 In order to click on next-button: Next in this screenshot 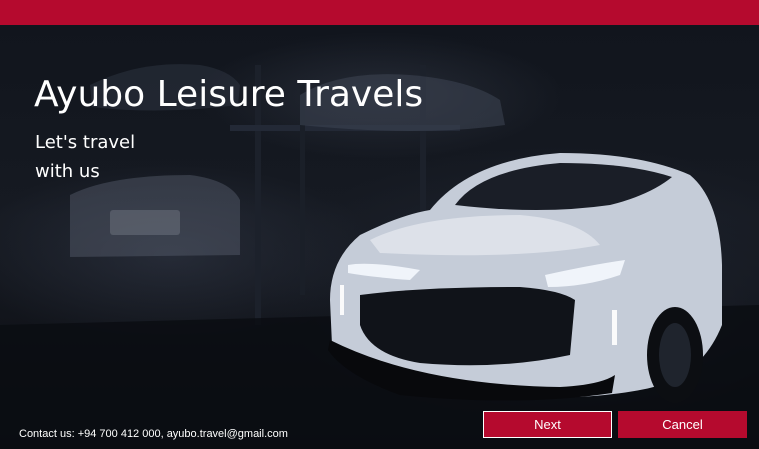, I will do `click(547, 424)`.